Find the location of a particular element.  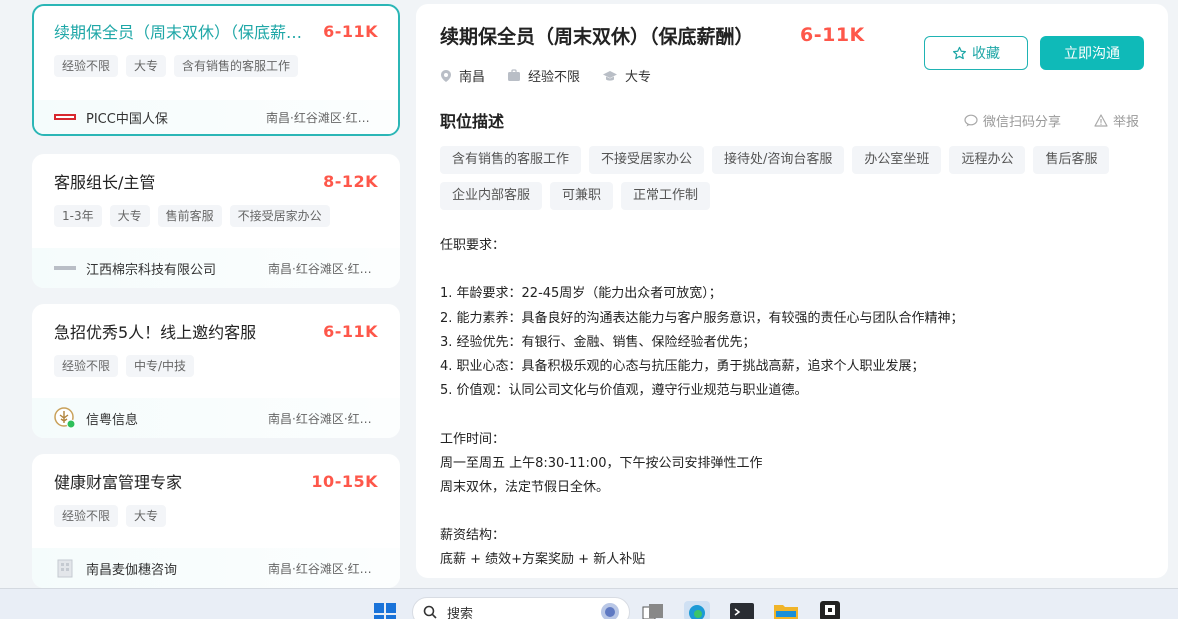

keyword-tag: 含有销售的客服工作 is located at coordinates (511, 160).